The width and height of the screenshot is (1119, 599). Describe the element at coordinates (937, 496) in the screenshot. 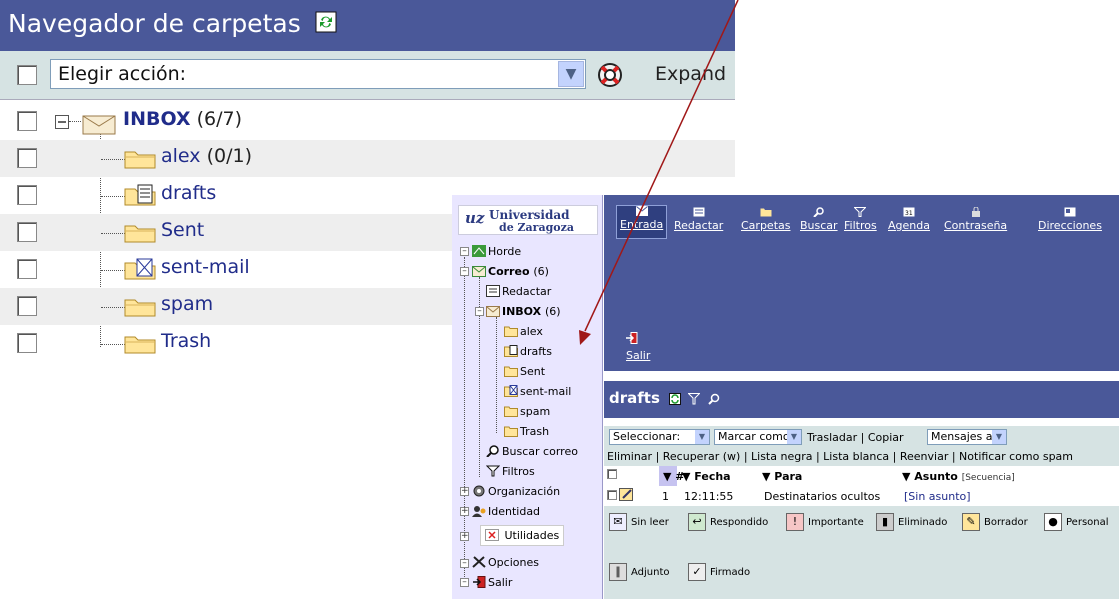

I see `message-subject-link: [Sin asunto]` at that location.